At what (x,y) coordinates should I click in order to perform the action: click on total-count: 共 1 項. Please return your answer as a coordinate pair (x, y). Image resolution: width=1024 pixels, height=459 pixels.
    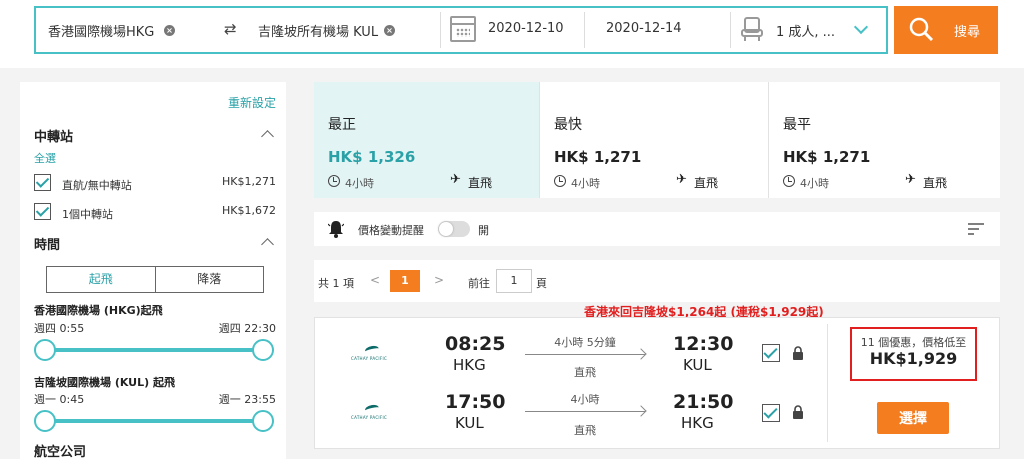
    Looking at the image, I should click on (336, 283).